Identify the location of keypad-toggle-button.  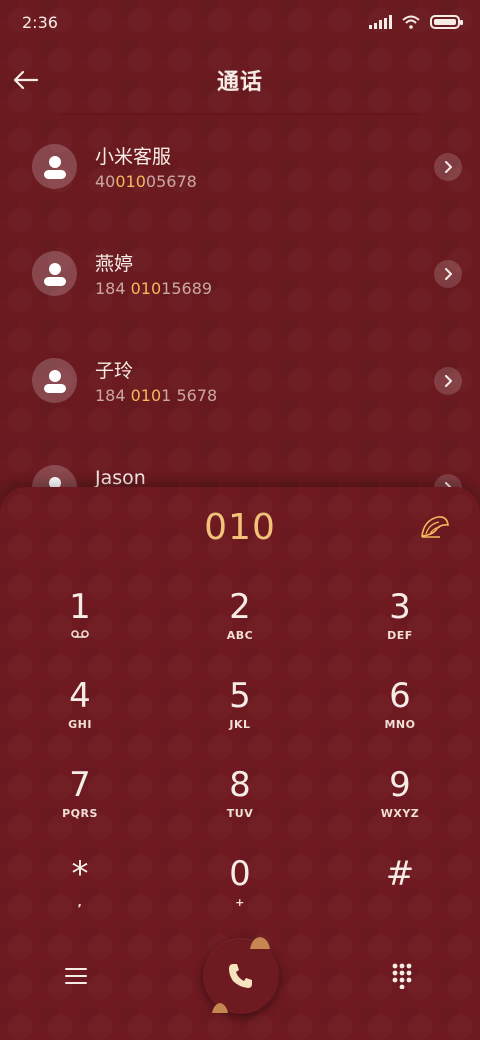
(402, 975).